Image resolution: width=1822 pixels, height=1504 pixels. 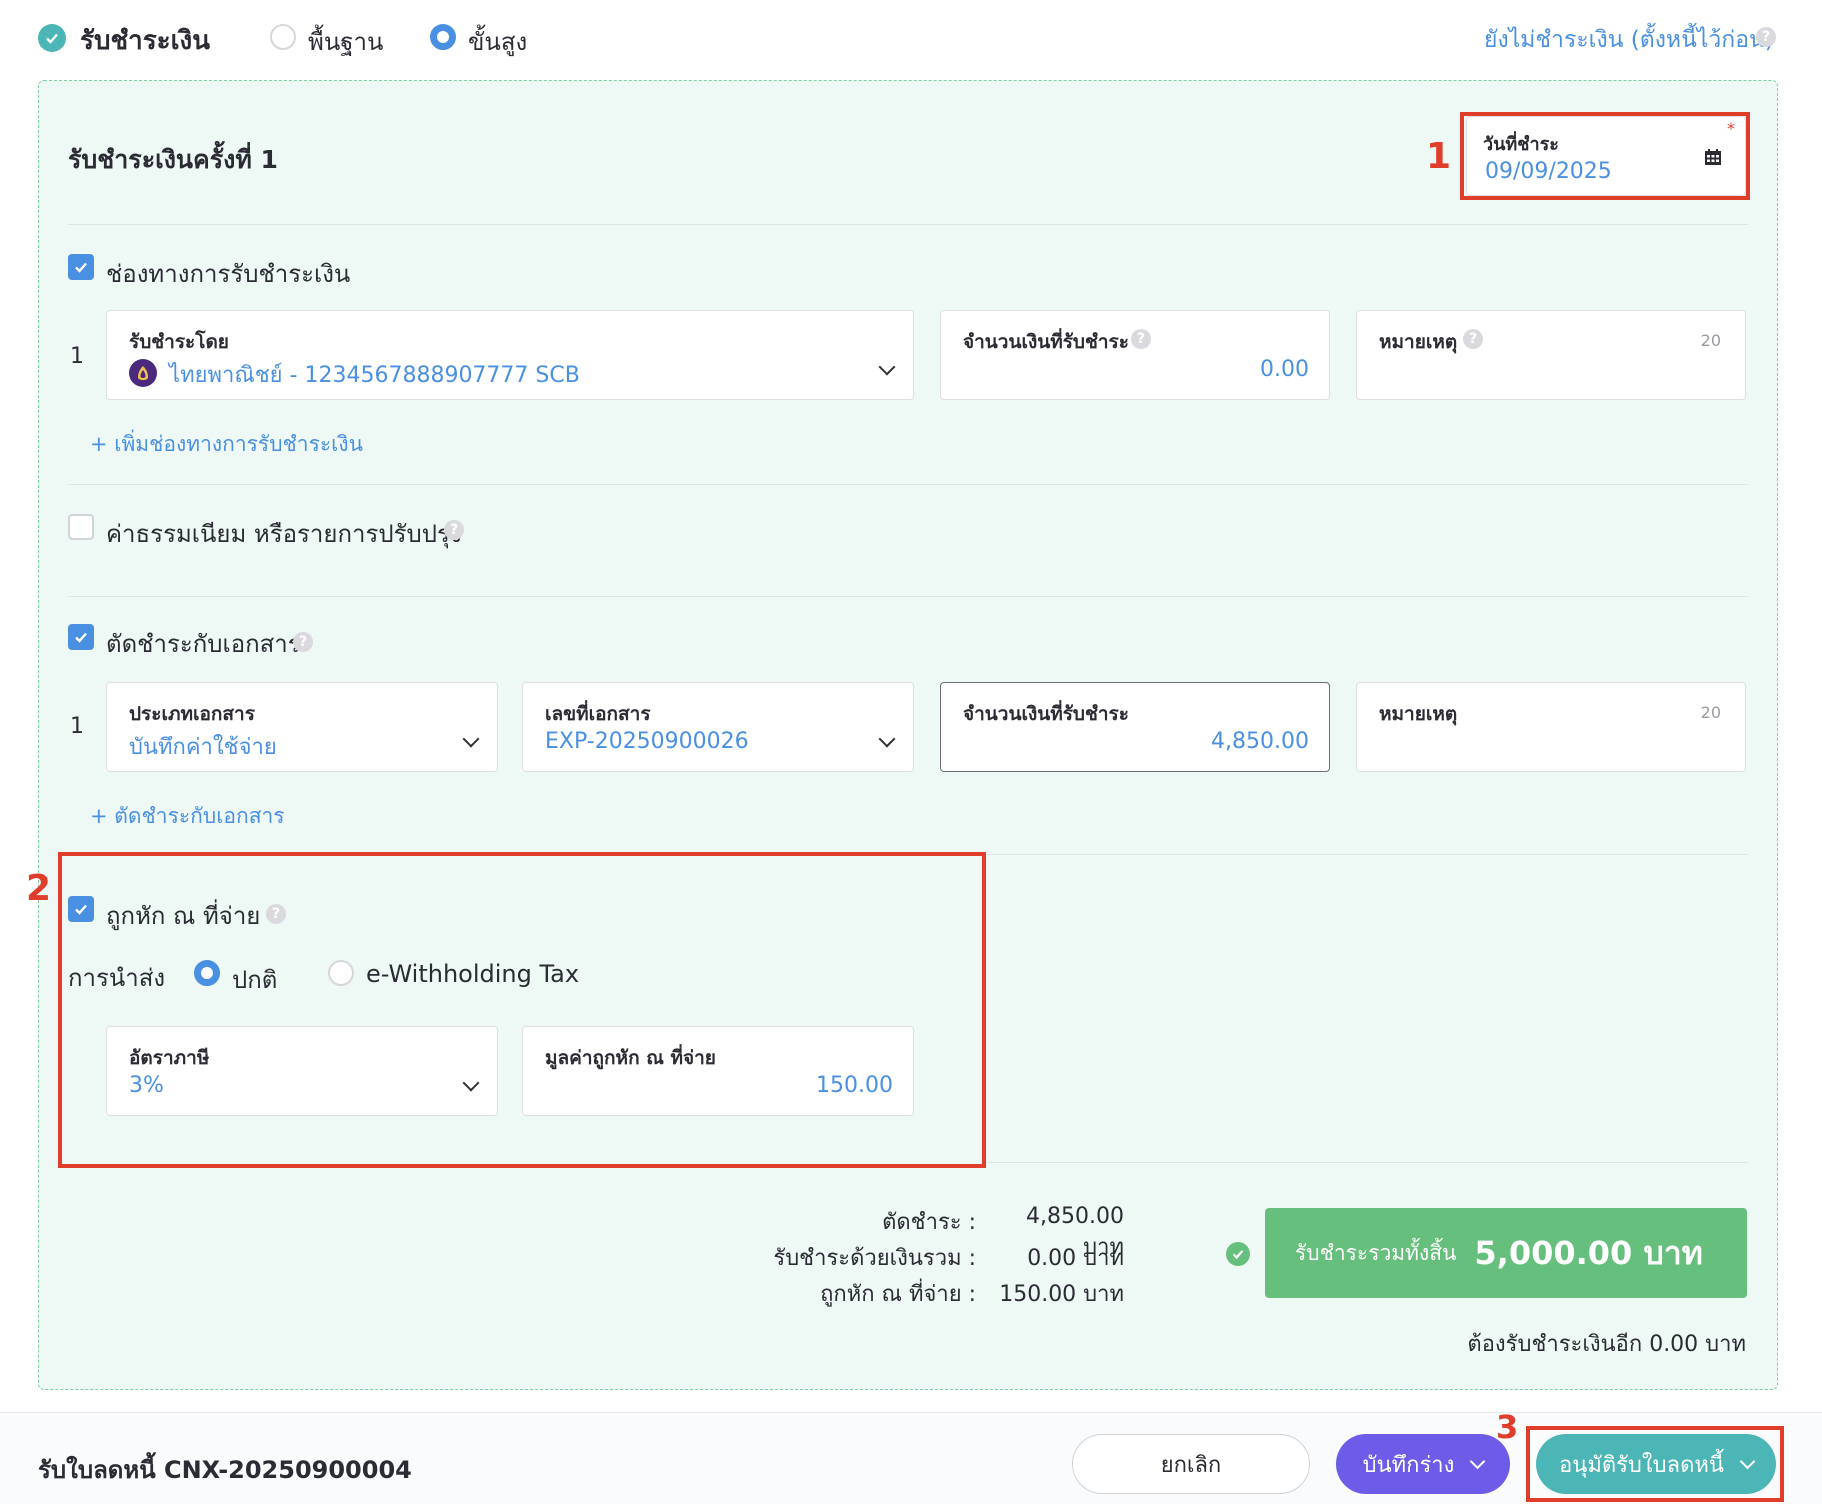 I want to click on channel-note-label: หมายเหตุ, so click(x=1418, y=342).